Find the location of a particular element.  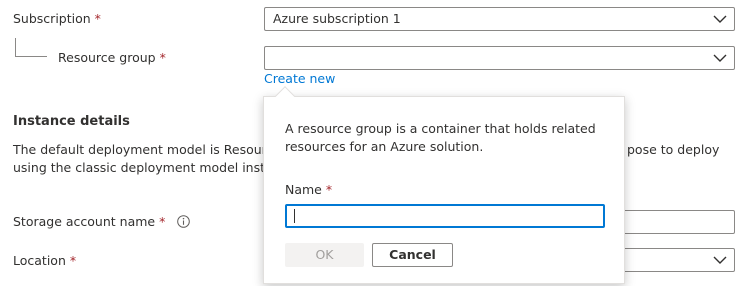

instance-details-heading: Instance details is located at coordinates (71, 121).